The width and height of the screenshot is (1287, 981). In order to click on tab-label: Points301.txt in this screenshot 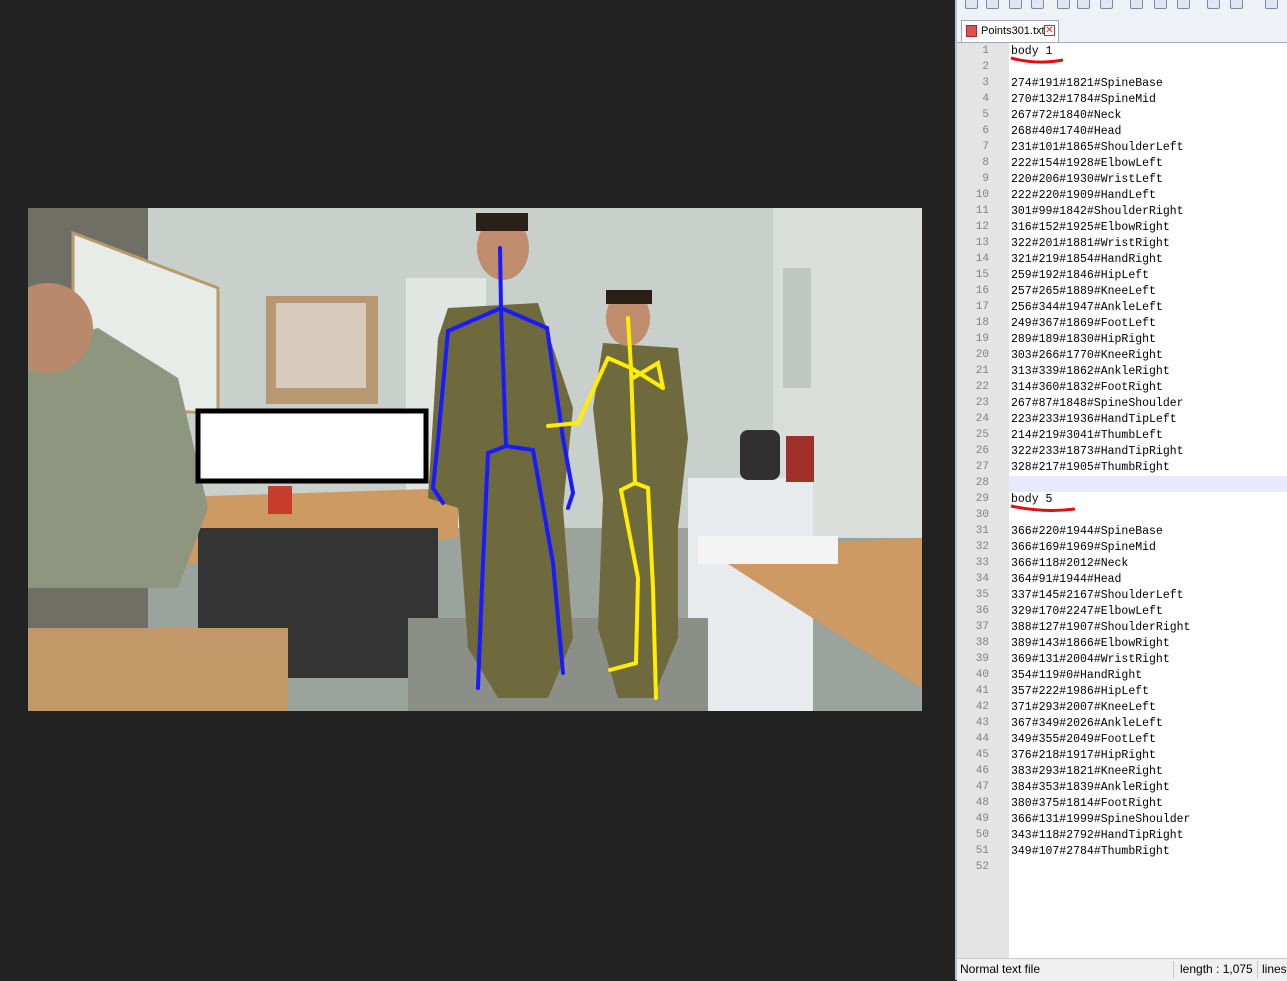, I will do `click(1013, 31)`.